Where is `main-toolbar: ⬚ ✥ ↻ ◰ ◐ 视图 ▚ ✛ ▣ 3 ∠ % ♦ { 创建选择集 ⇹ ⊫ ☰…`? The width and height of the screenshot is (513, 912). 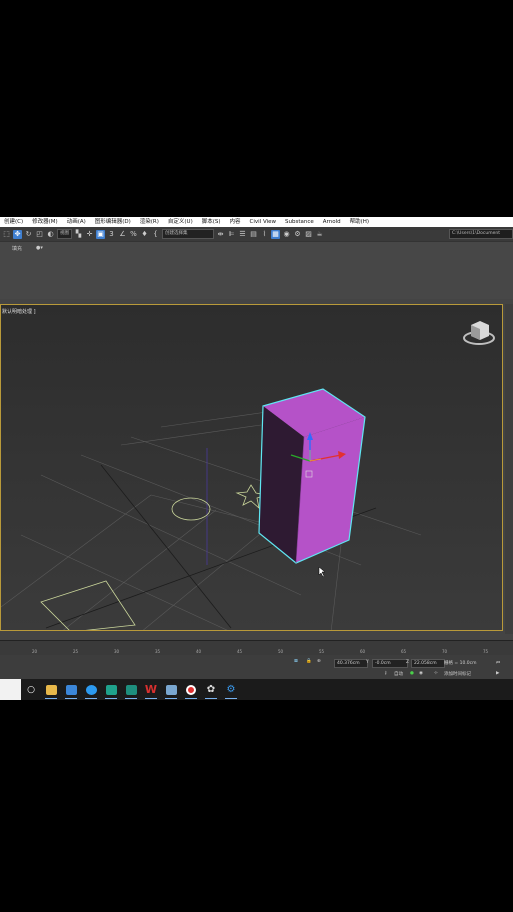 main-toolbar: ⬚ ✥ ↻ ◰ ◐ 视图 ▚ ✛ ▣ 3 ∠ % ♦ { 创建选择集 ⇹ ⊫ ☰… is located at coordinates (256, 234).